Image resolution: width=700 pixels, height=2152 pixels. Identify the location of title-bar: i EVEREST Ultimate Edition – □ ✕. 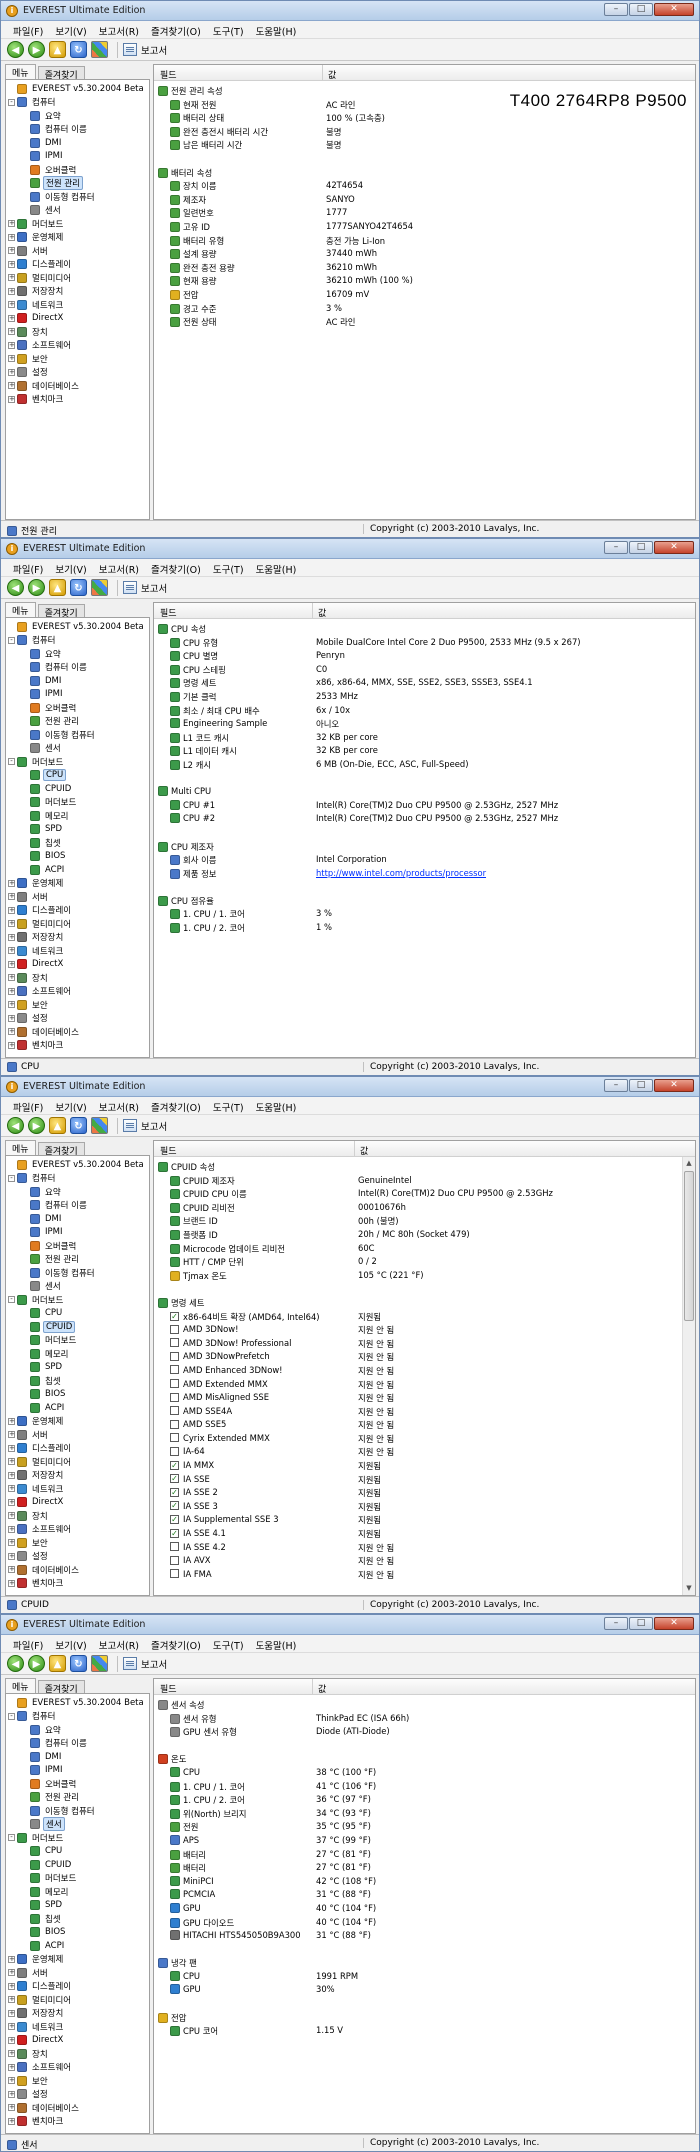
(350, 1087).